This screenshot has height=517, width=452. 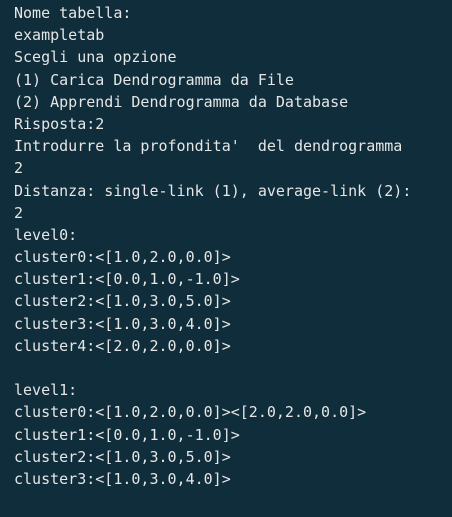 What do you see at coordinates (19, 168) in the screenshot?
I see `input-depth: 2` at bounding box center [19, 168].